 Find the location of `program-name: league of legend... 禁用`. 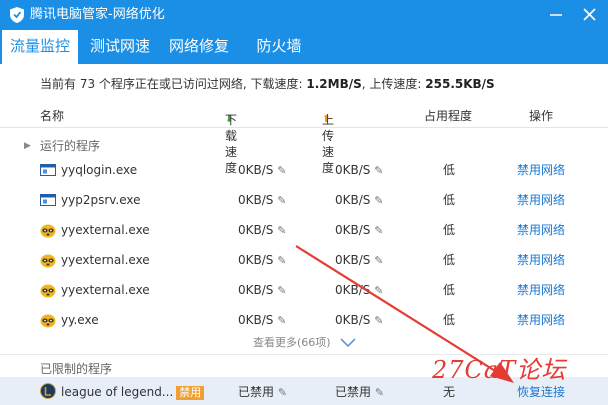

program-name: league of legend... 禁用 is located at coordinates (133, 392).